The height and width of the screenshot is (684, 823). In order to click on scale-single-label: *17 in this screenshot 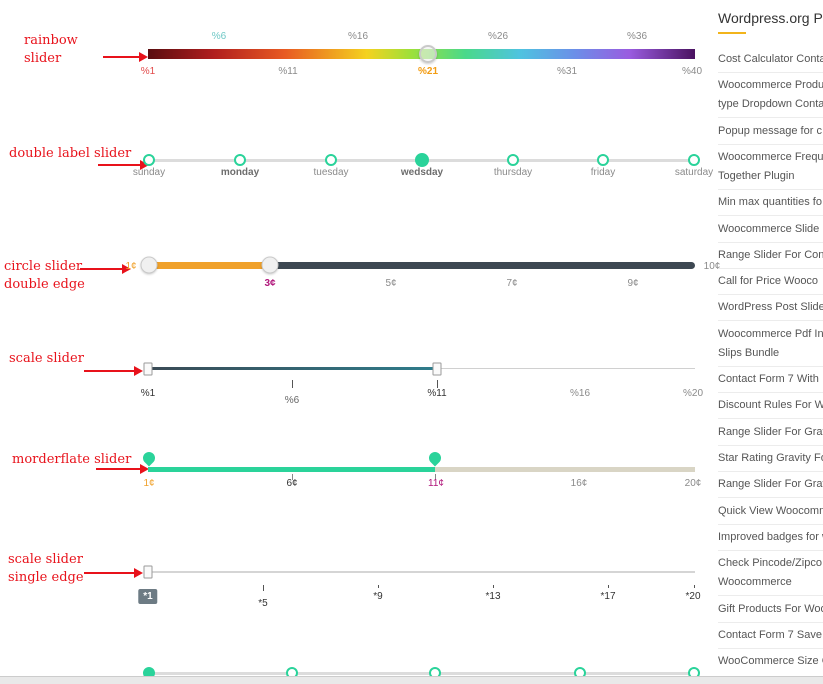, I will do `click(608, 596)`.